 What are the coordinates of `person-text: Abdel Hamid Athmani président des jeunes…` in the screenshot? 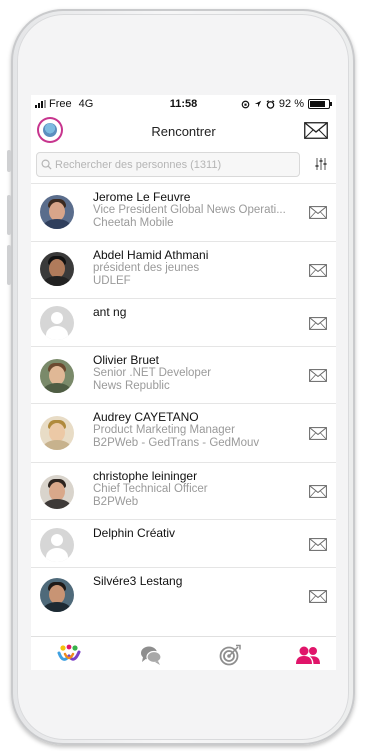 It's located at (198, 268).